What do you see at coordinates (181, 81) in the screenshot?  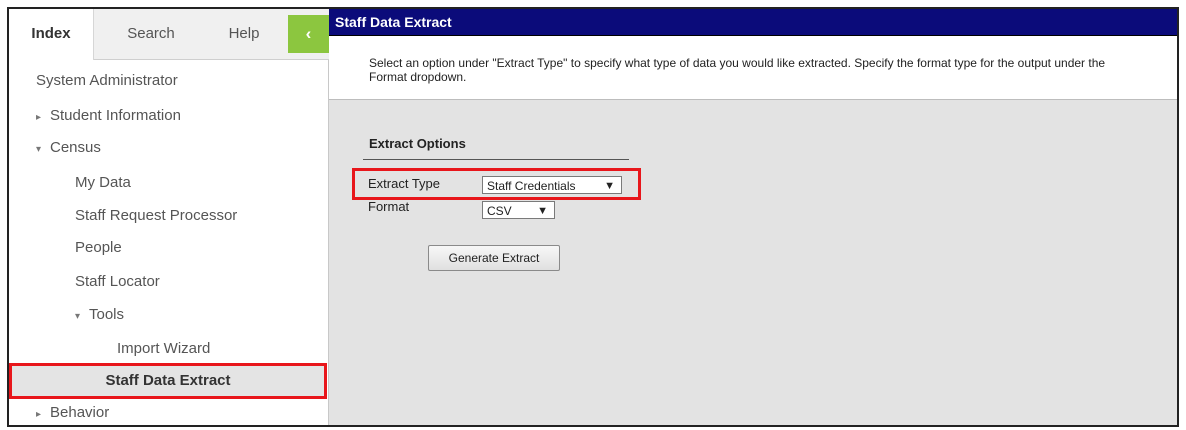 I see `sidebar-root-system-administrator: System Administrator` at bounding box center [181, 81].